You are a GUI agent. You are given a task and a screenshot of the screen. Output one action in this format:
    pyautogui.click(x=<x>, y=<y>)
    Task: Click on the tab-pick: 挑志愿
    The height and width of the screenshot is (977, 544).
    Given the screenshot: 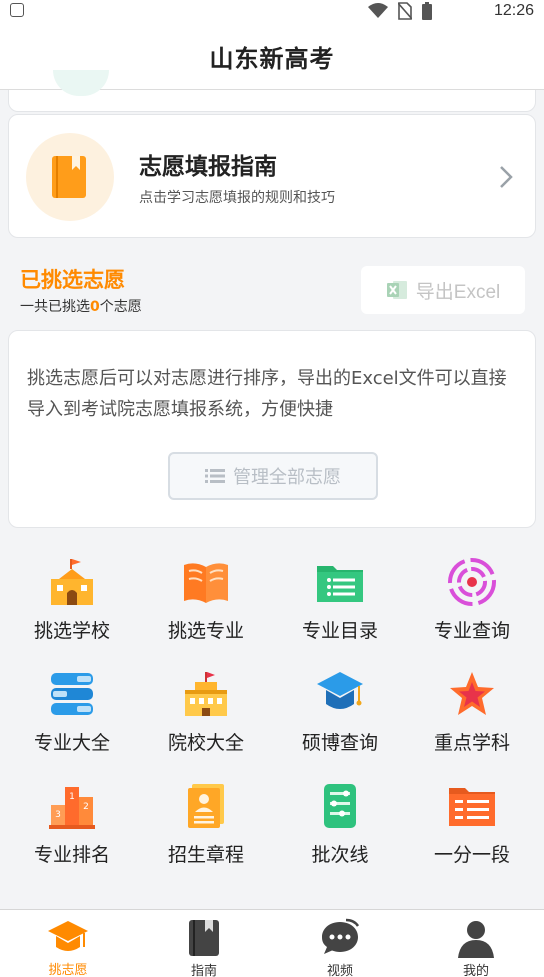 What is the action you would take?
    pyautogui.click(x=68, y=943)
    